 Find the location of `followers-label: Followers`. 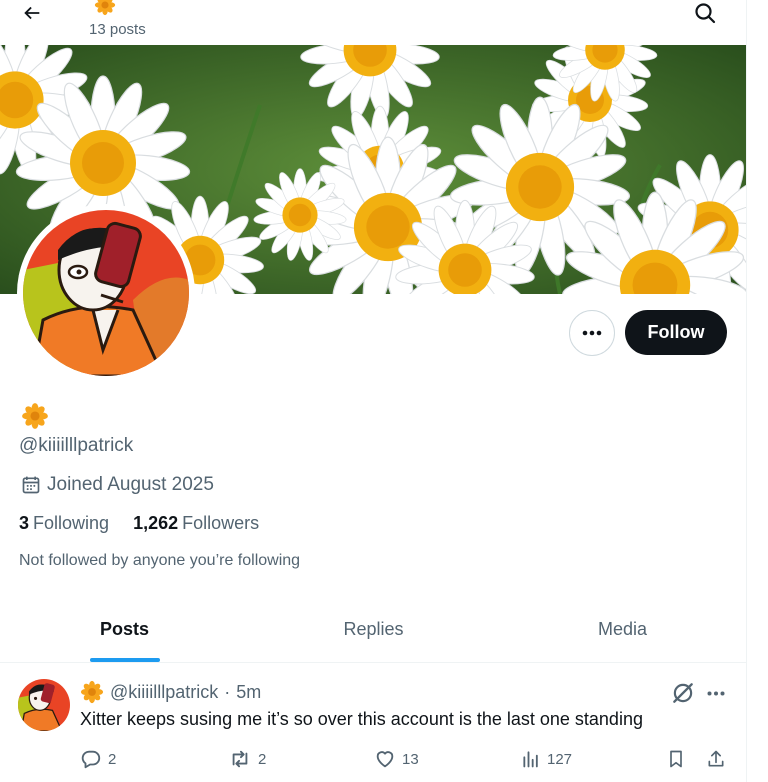

followers-label: Followers is located at coordinates (221, 523).